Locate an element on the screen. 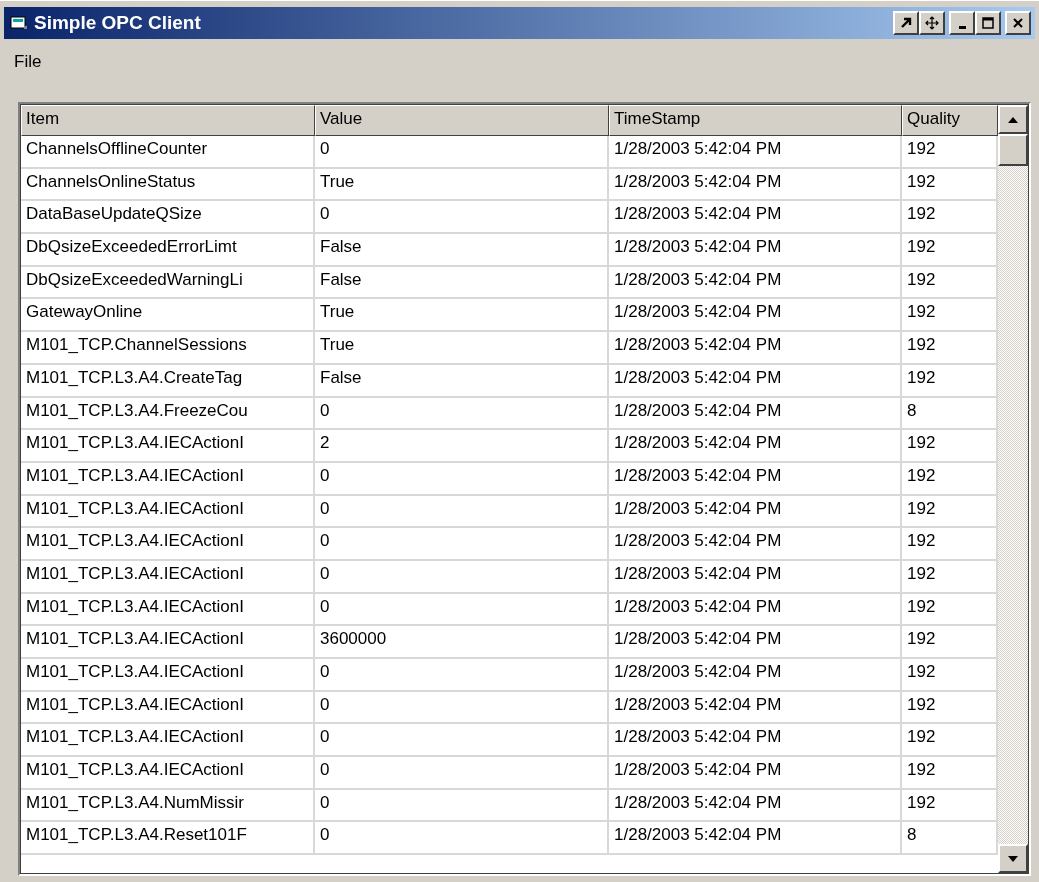 This screenshot has height=882, width=1039. menu-item: File is located at coordinates (28, 61).